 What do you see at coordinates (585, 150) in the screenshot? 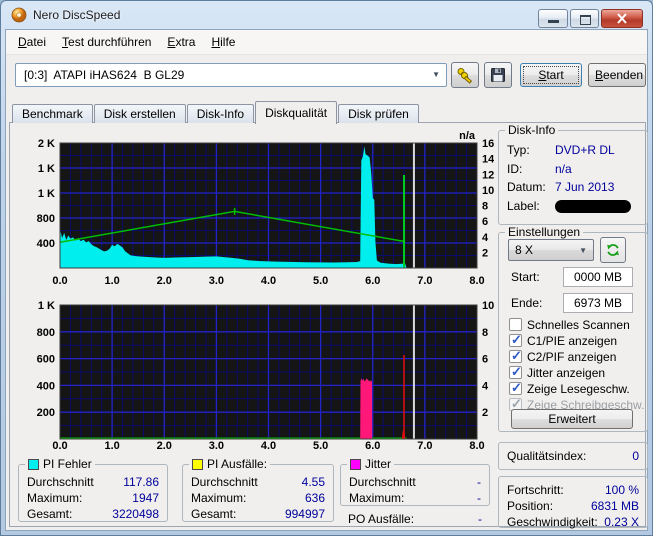
I see `disk-info-value: DVD+R DL` at bounding box center [585, 150].